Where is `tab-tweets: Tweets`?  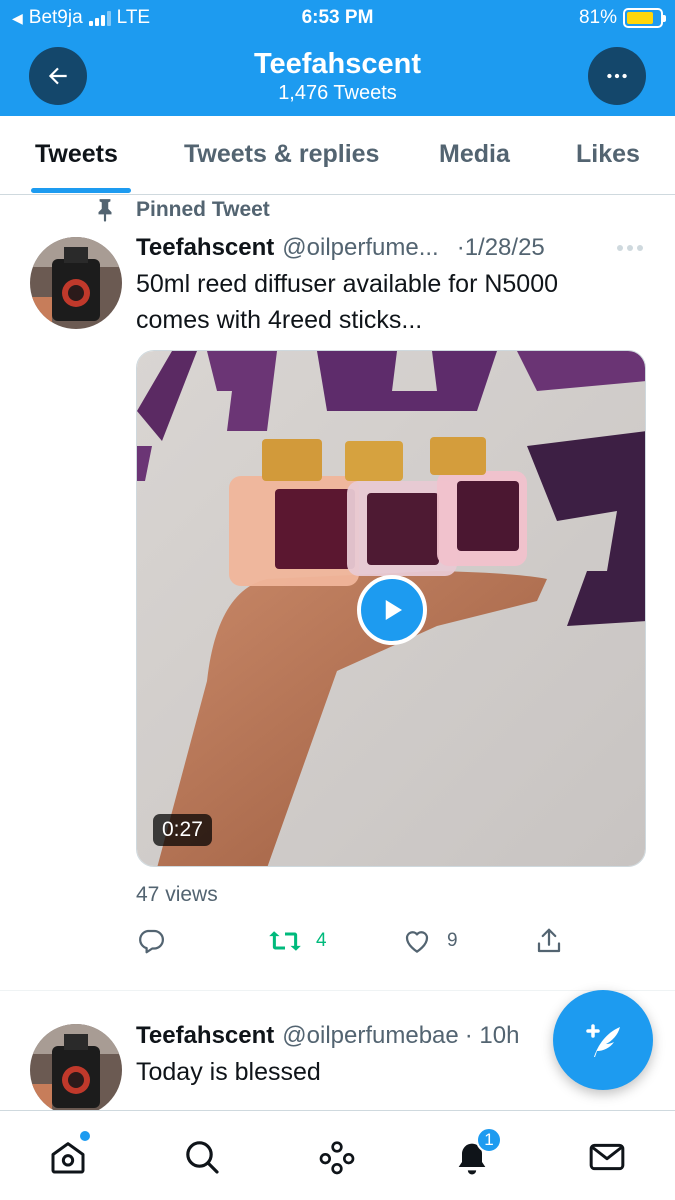 tab-tweets: Tweets is located at coordinates (76, 154).